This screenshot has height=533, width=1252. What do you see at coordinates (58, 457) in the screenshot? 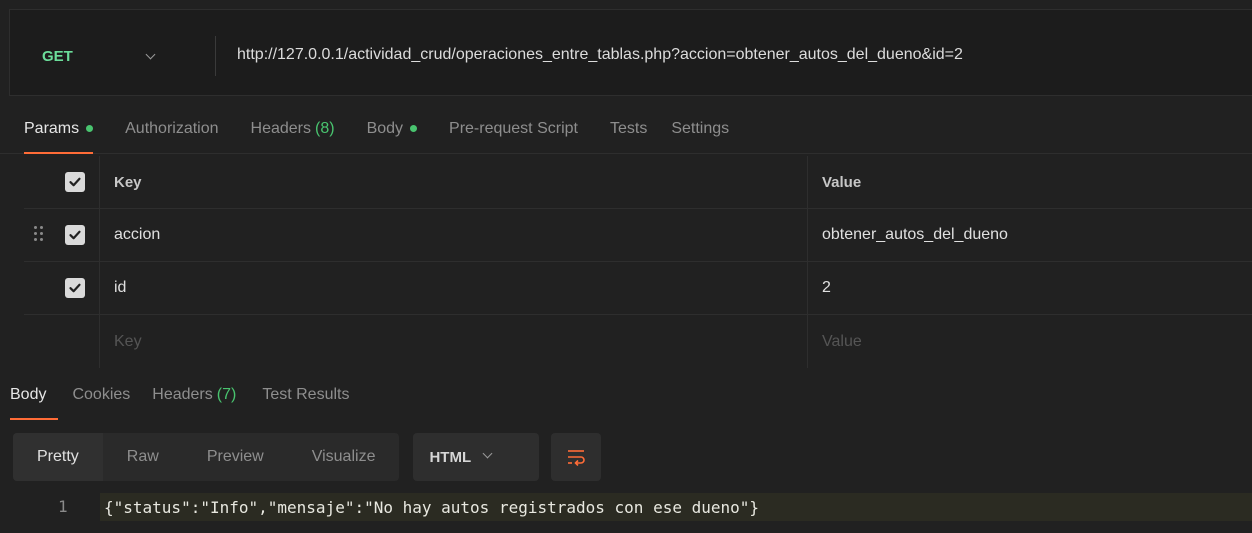
I see `mode-pretty: Pretty` at bounding box center [58, 457].